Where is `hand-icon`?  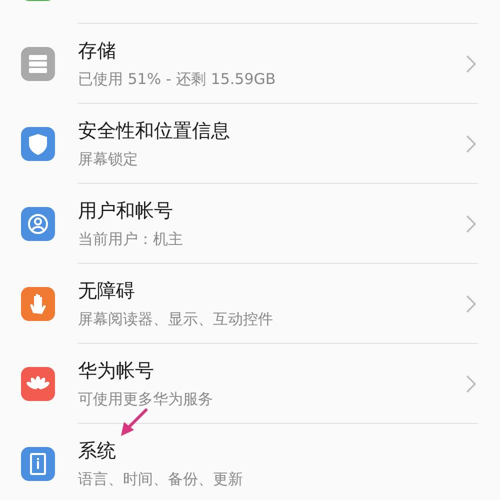
hand-icon is located at coordinates (38, 304).